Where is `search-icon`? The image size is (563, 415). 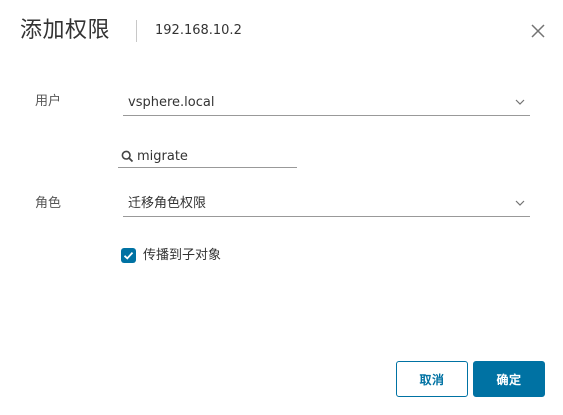
search-icon is located at coordinates (127, 156).